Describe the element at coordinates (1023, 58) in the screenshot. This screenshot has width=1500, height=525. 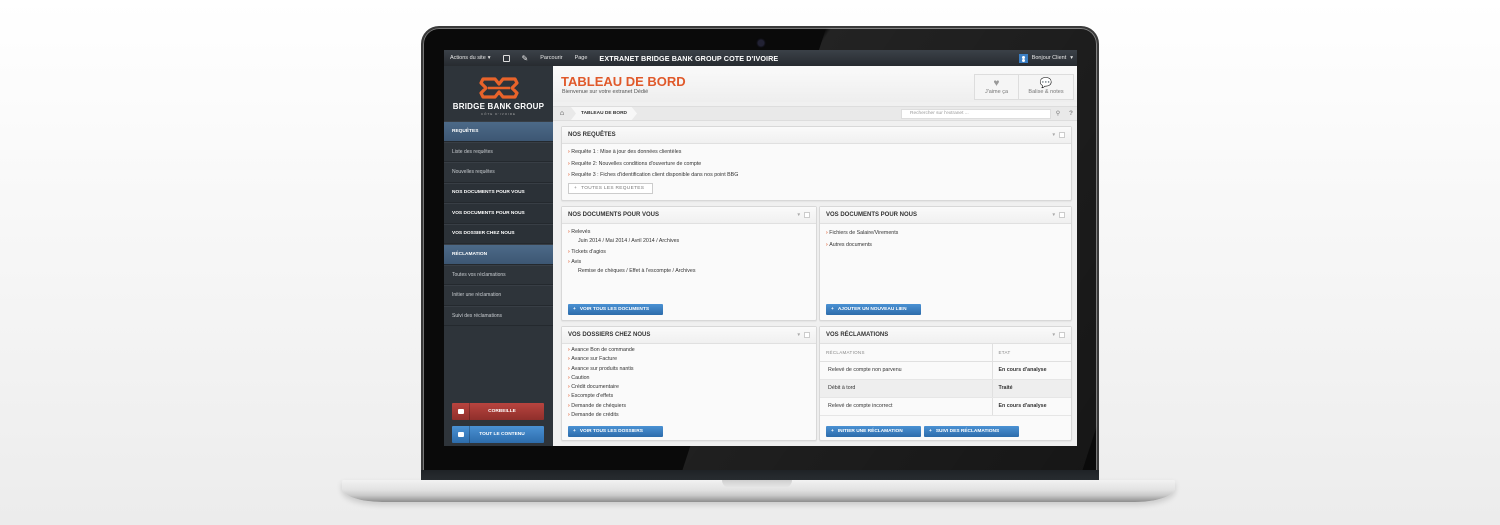
I see `user-icon` at that location.